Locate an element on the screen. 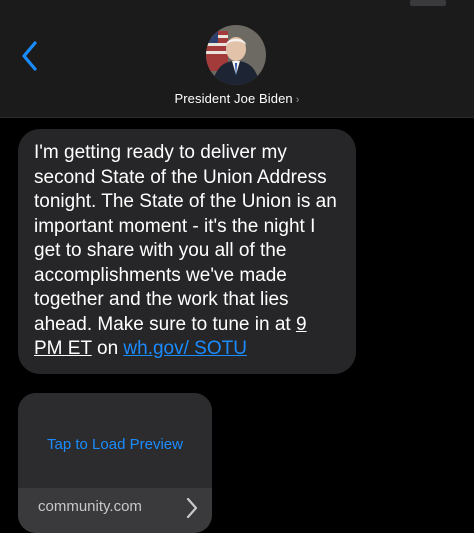 This screenshot has width=474, height=533. avatar is located at coordinates (236, 55).